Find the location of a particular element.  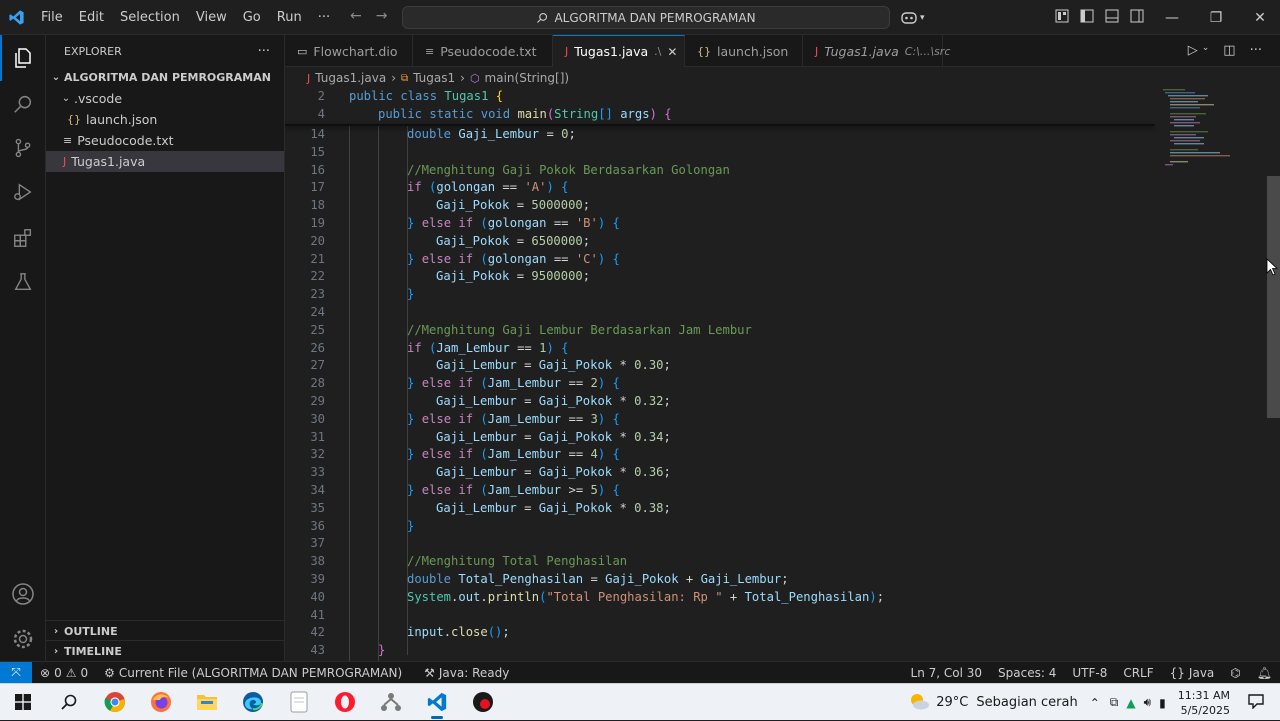

code-line: 32} else if (Jam_Lembur == 4) { is located at coordinates (725, 455).